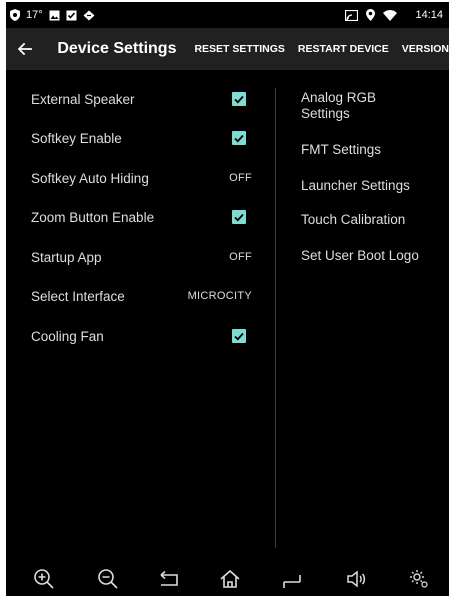  I want to click on setting-row-select-interface: Select Interface MICROCITY, so click(140, 296).